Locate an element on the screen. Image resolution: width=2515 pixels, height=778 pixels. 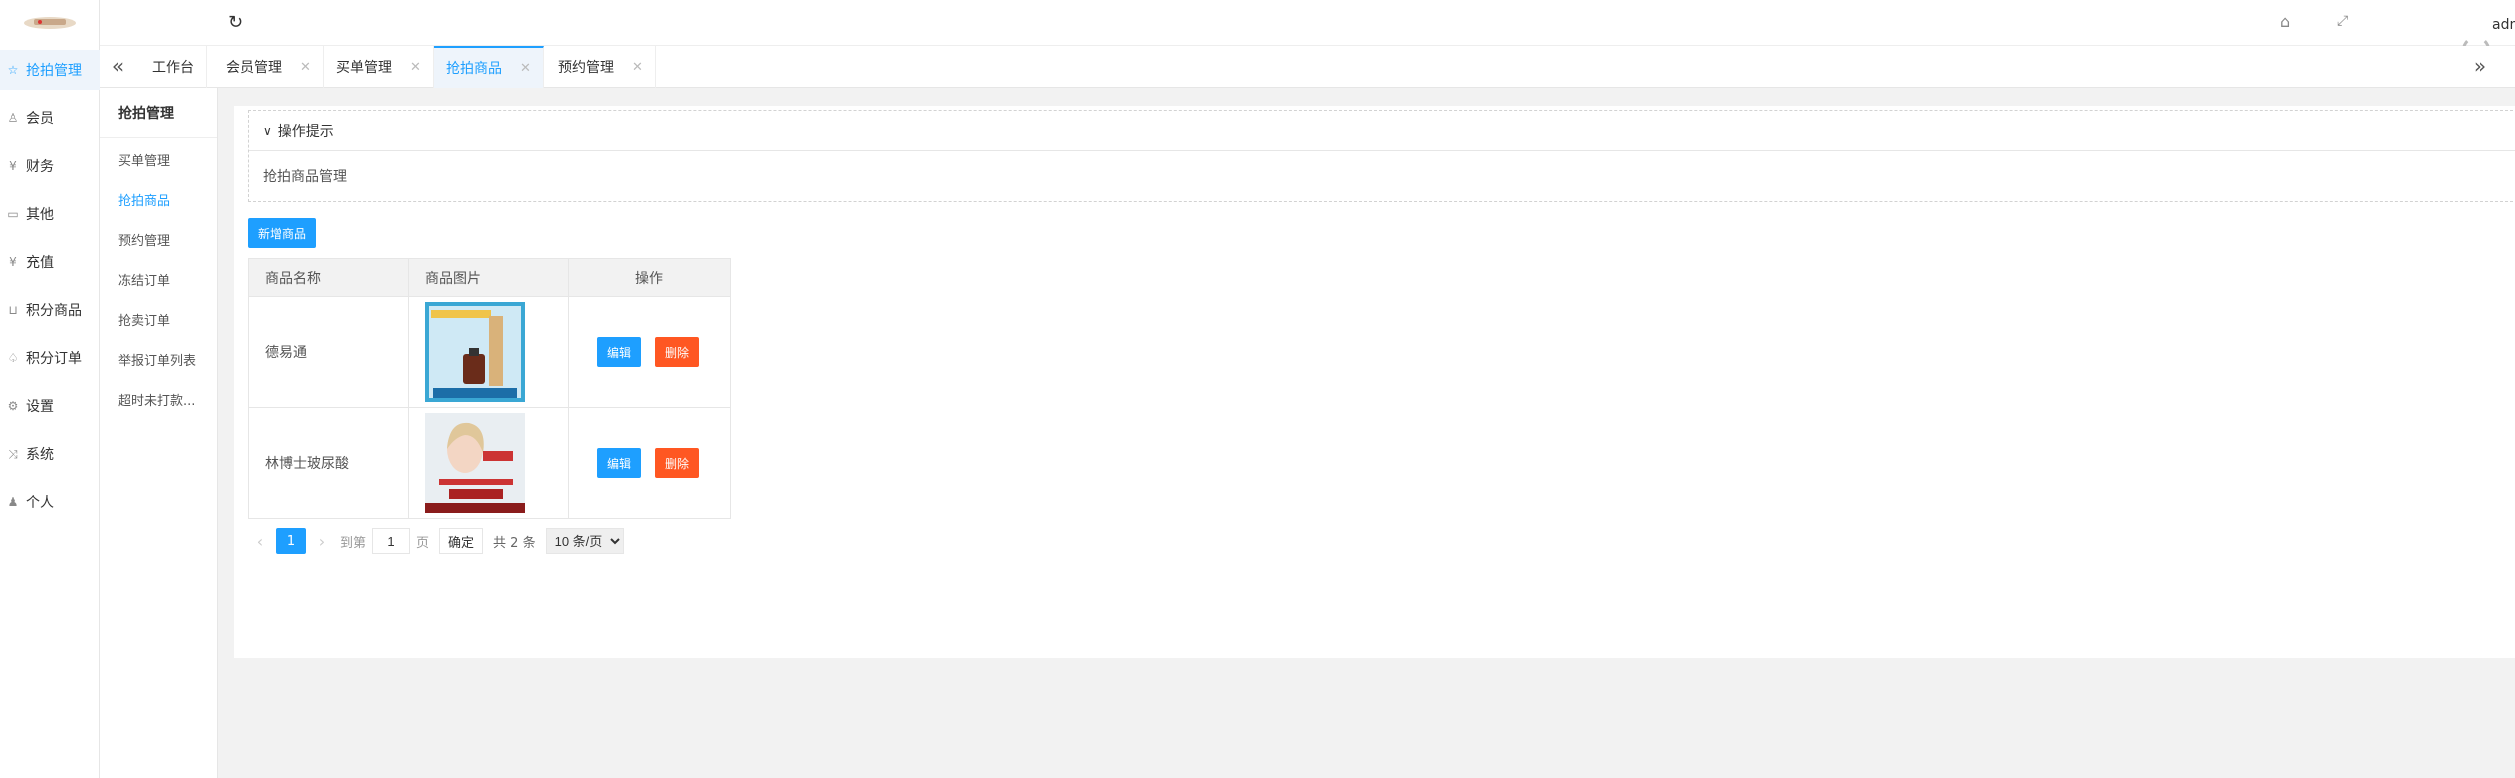
sub-item-sell-orders: 抢卖订单 is located at coordinates (144, 319).